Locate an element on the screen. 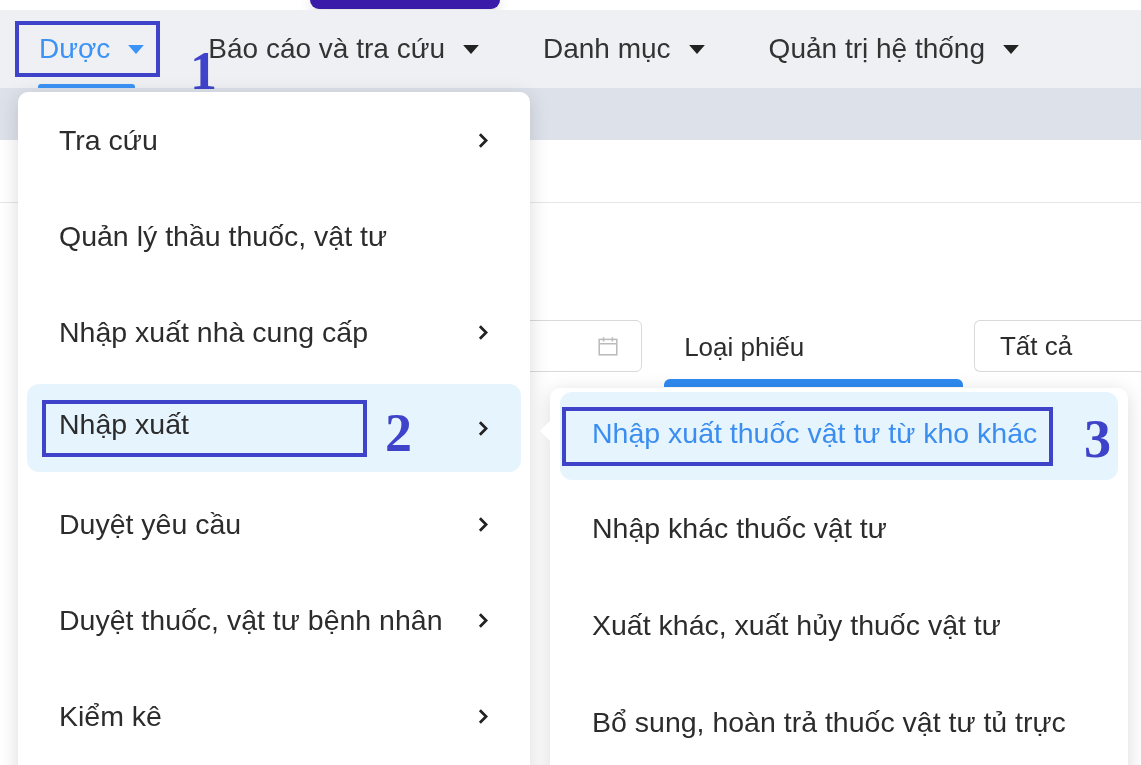  menu-item: Quản lý thầu thuốc, vật tư is located at coordinates (274, 236).